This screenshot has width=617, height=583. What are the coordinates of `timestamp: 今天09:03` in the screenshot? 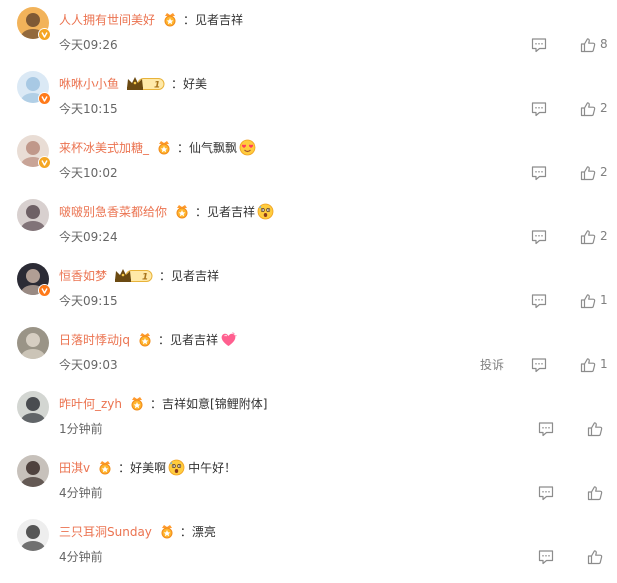 It's located at (88, 365).